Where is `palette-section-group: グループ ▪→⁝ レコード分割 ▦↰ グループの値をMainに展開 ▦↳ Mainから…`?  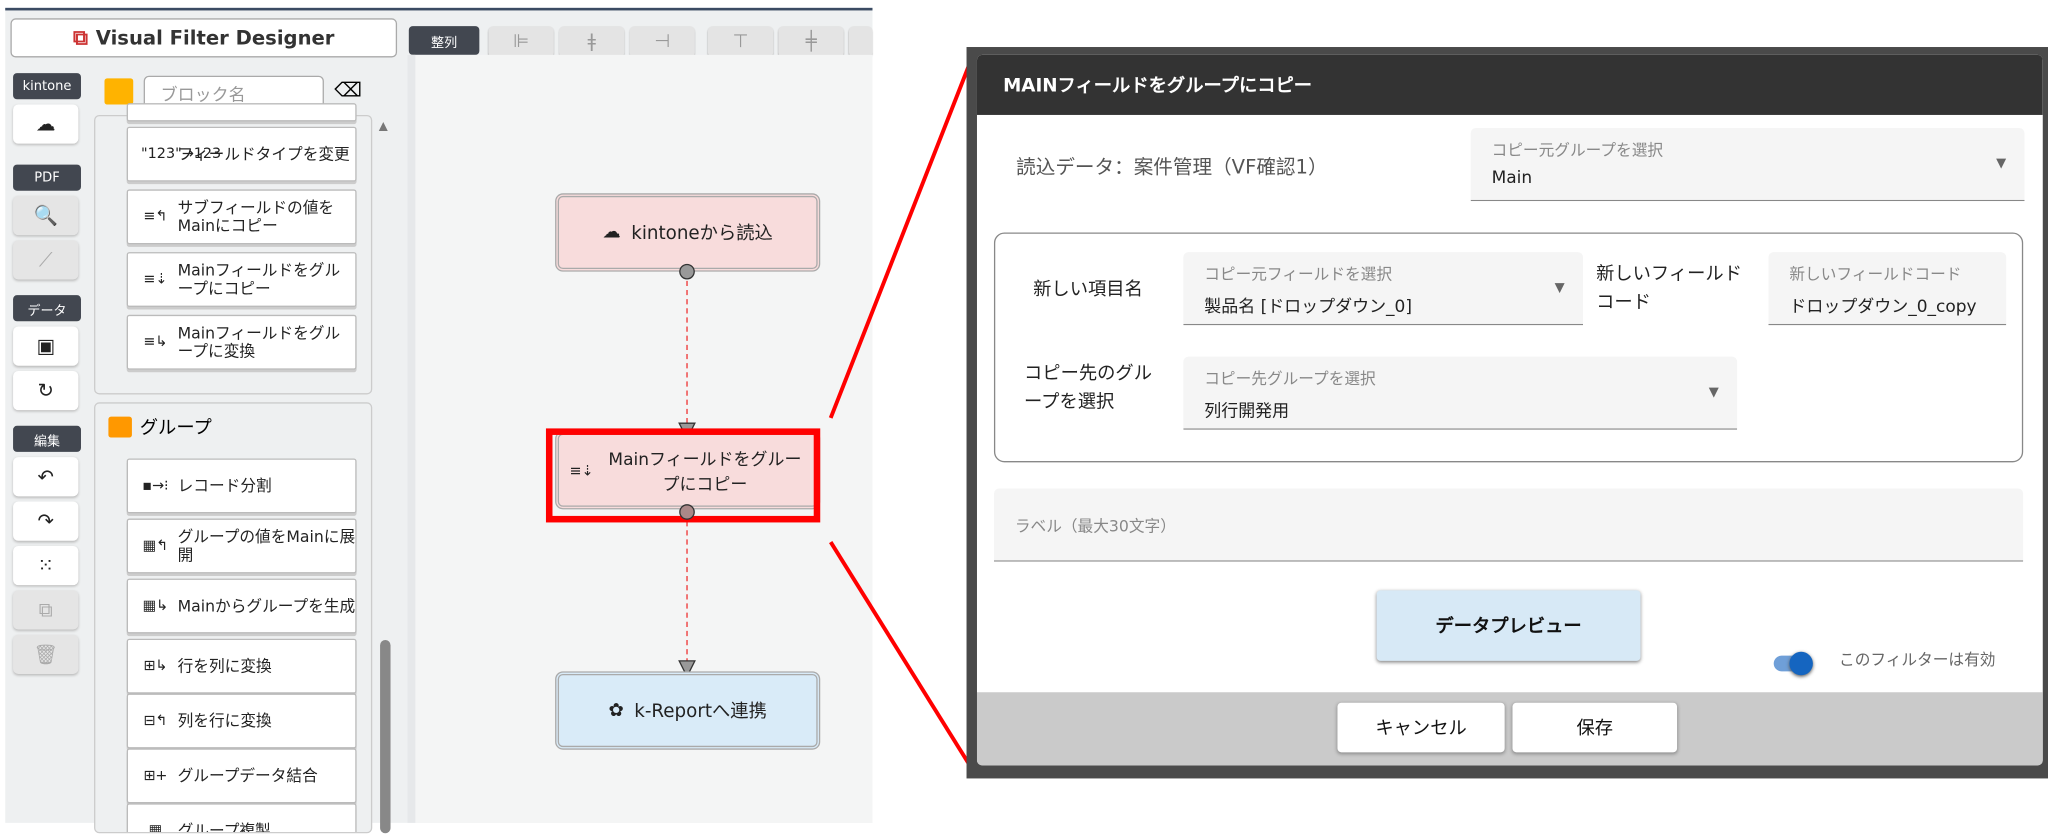 palette-section-group: グループ ▪→⁝ レコード分割 ▦↰ グループの値をMainに展開 ▦↳ Mainから… is located at coordinates (233, 618).